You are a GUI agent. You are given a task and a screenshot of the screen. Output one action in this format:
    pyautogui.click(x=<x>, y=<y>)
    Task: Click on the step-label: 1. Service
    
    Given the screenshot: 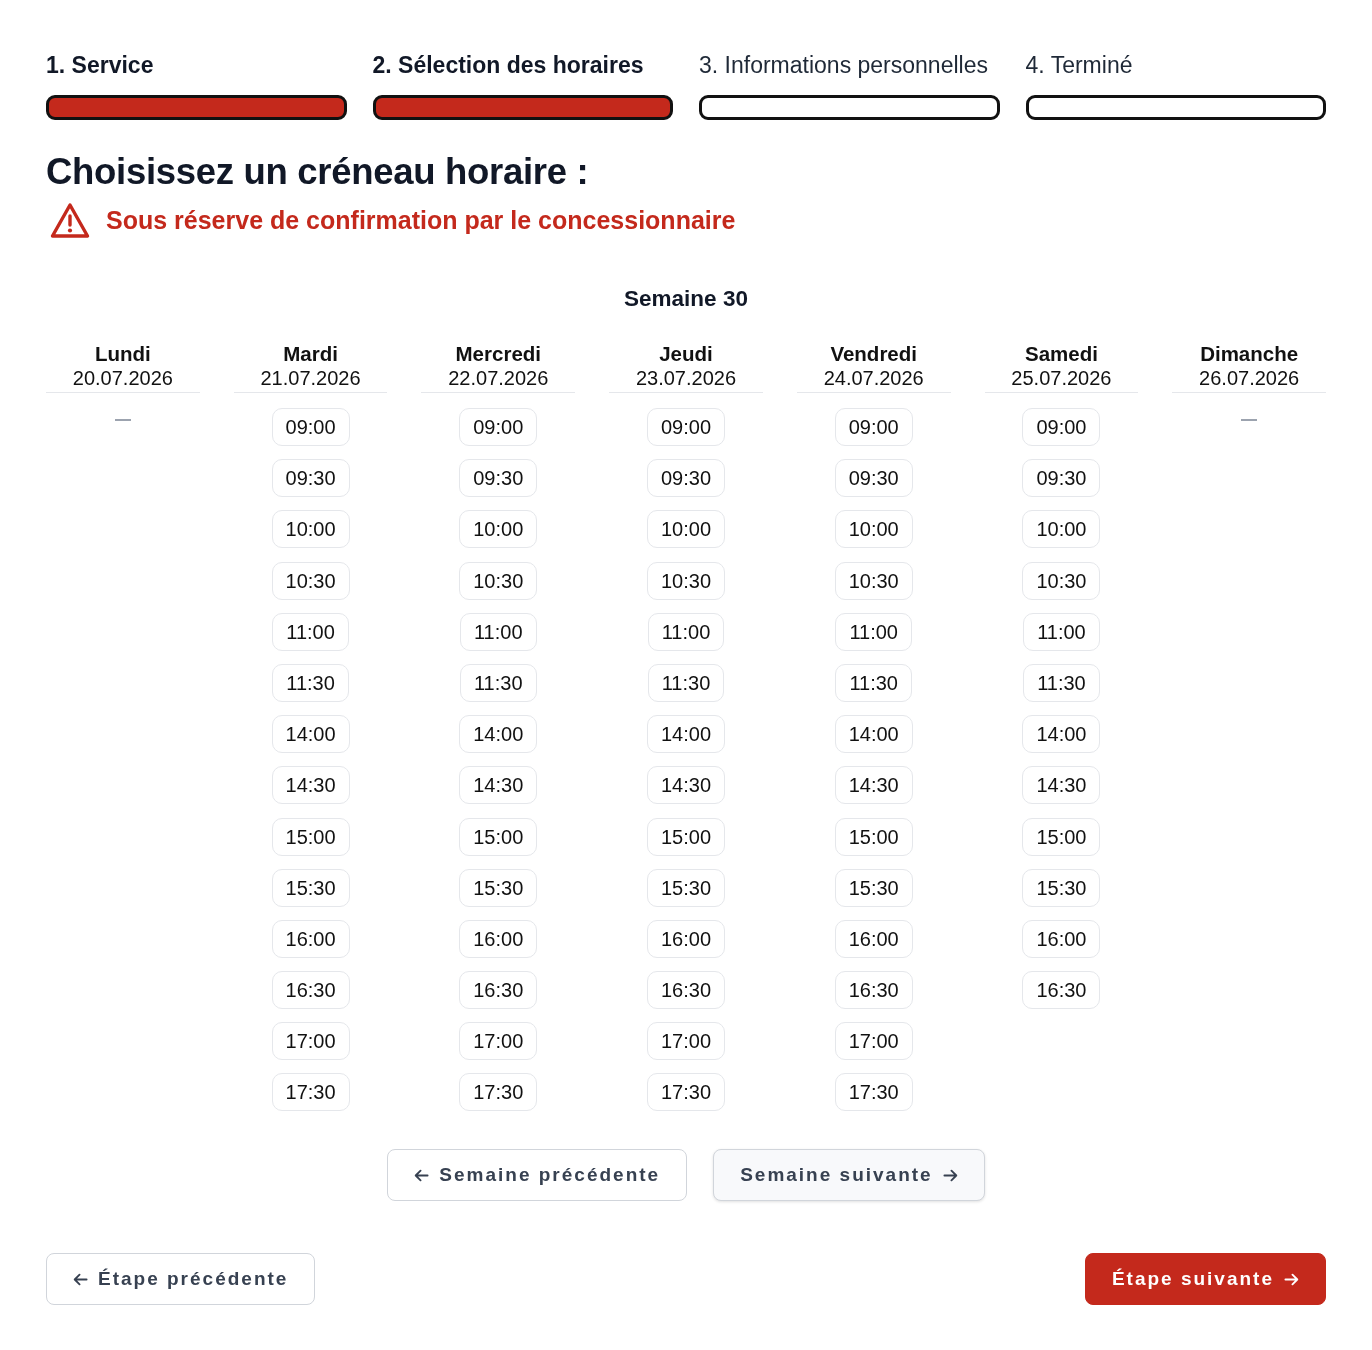 What is the action you would take?
    pyautogui.click(x=100, y=65)
    